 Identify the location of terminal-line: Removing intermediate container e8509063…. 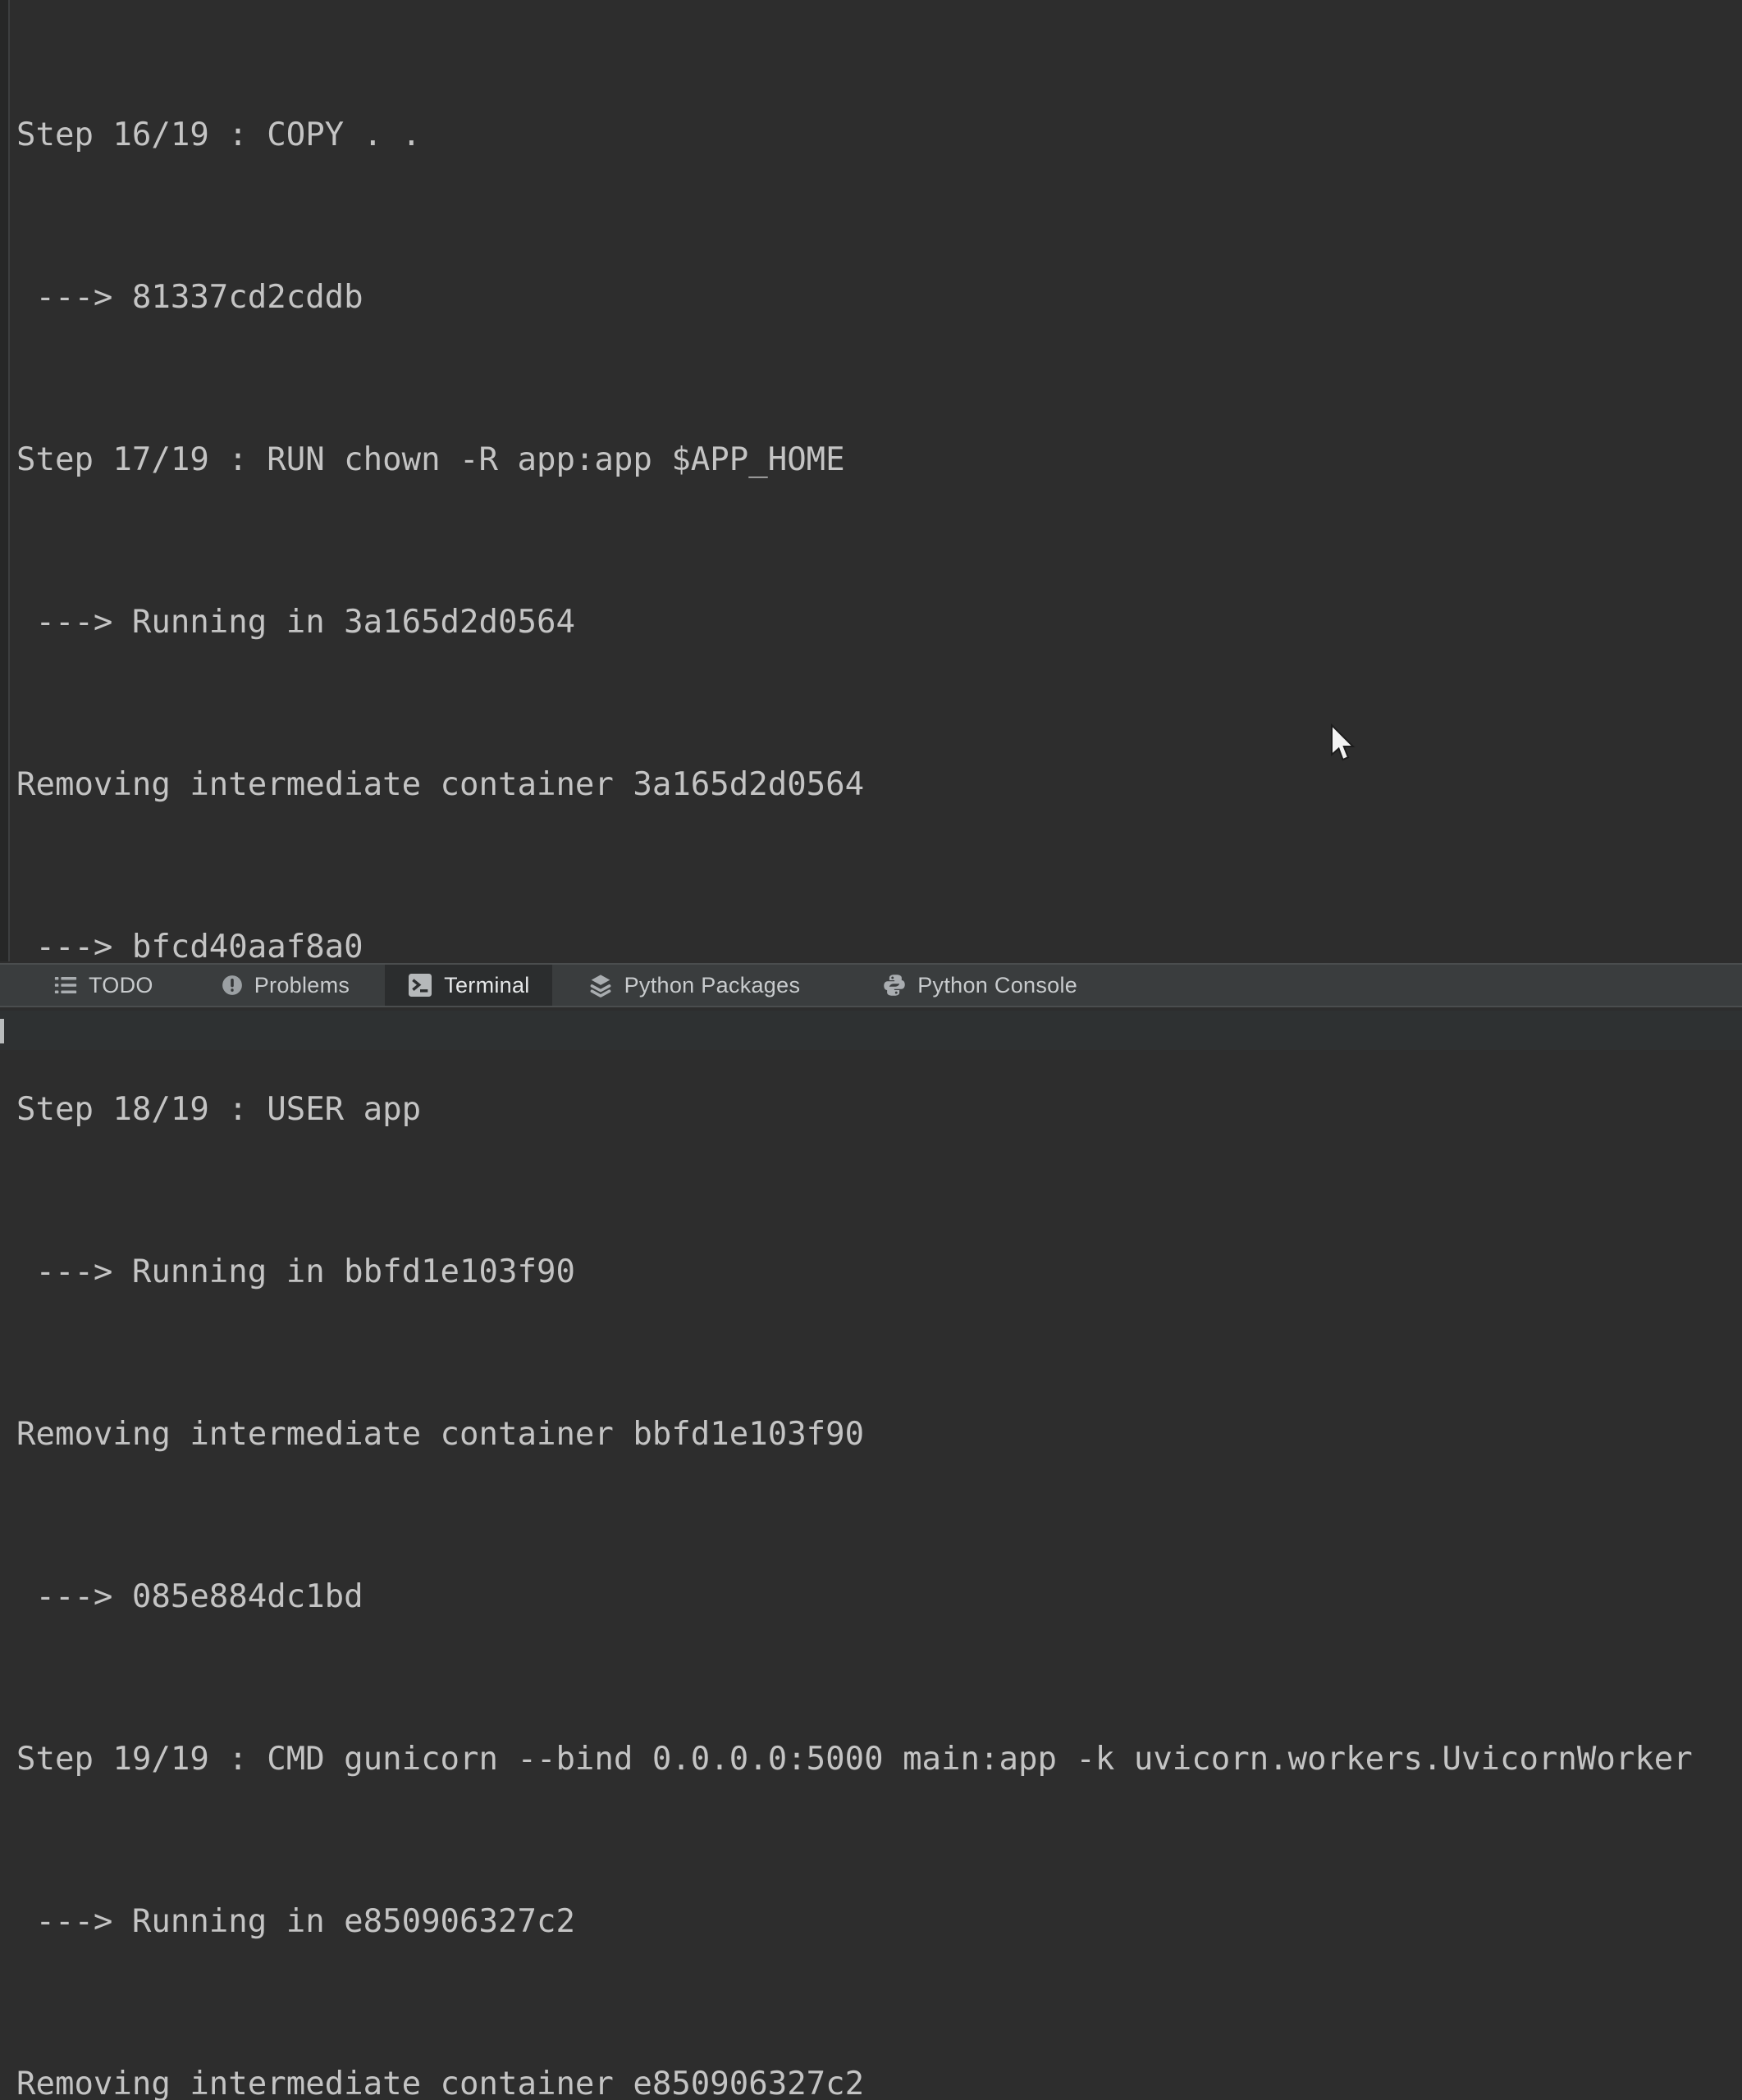
(440, 2083).